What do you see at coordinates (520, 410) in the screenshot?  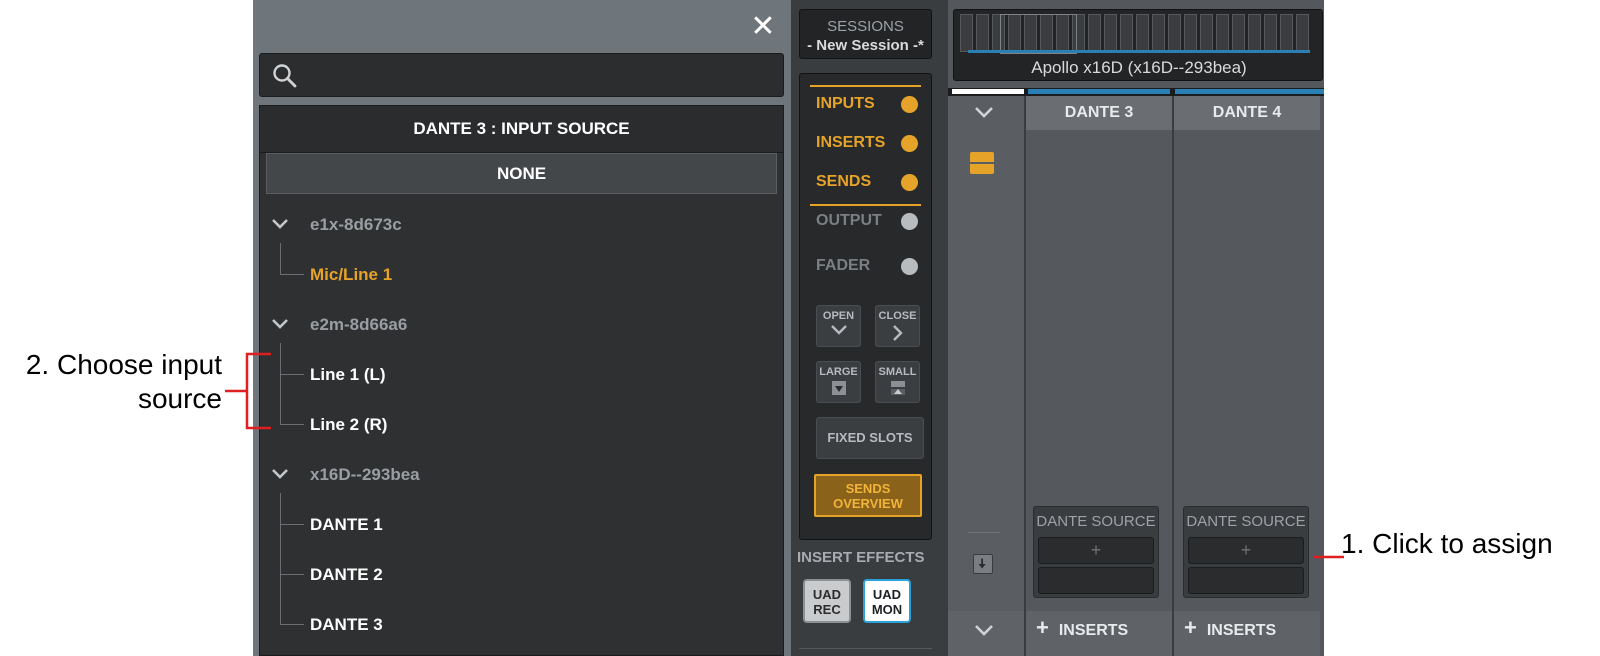 I see `source-item-line-2-r: Line 2 (R)` at bounding box center [520, 410].